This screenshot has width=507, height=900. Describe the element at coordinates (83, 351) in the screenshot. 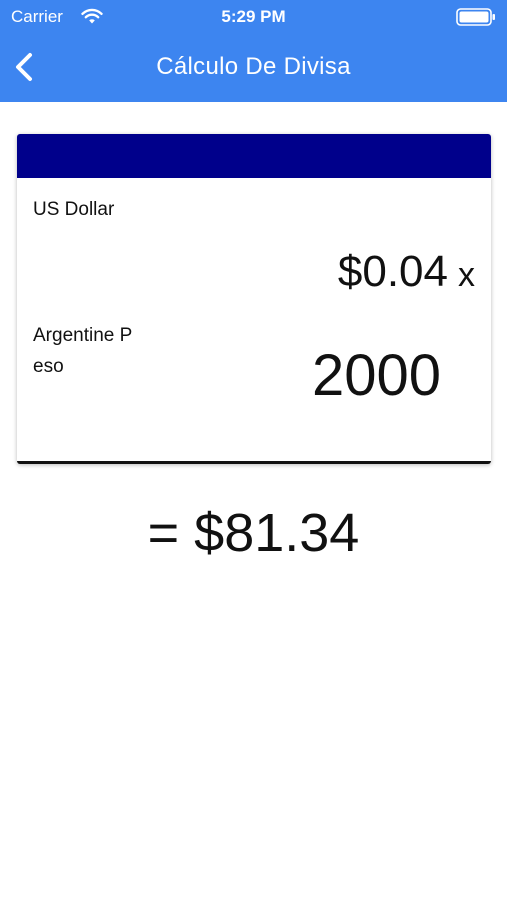

I see `target-currency-label: Argentine Peso` at that location.